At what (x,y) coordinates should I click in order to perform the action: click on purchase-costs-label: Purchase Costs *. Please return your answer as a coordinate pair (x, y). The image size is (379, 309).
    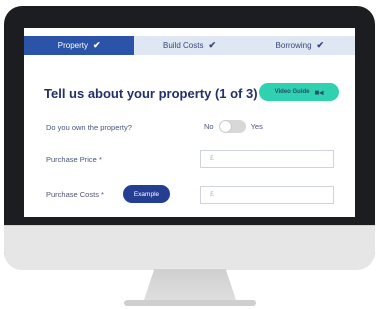
    Looking at the image, I should click on (75, 194).